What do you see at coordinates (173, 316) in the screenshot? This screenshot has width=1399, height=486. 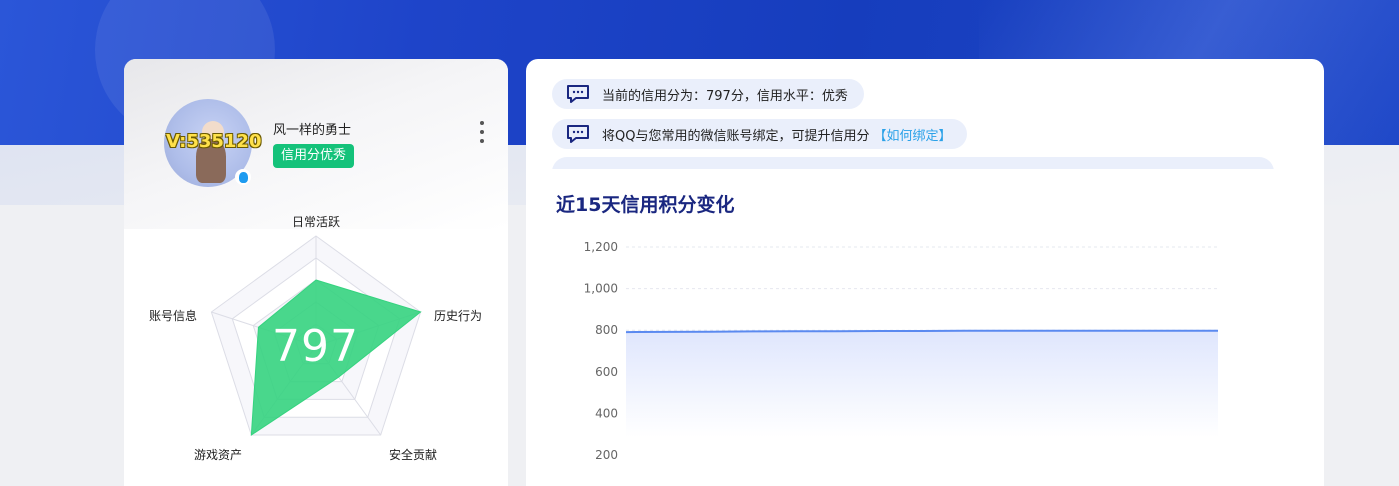 I see `radar-label-account-info: 账号信息` at bounding box center [173, 316].